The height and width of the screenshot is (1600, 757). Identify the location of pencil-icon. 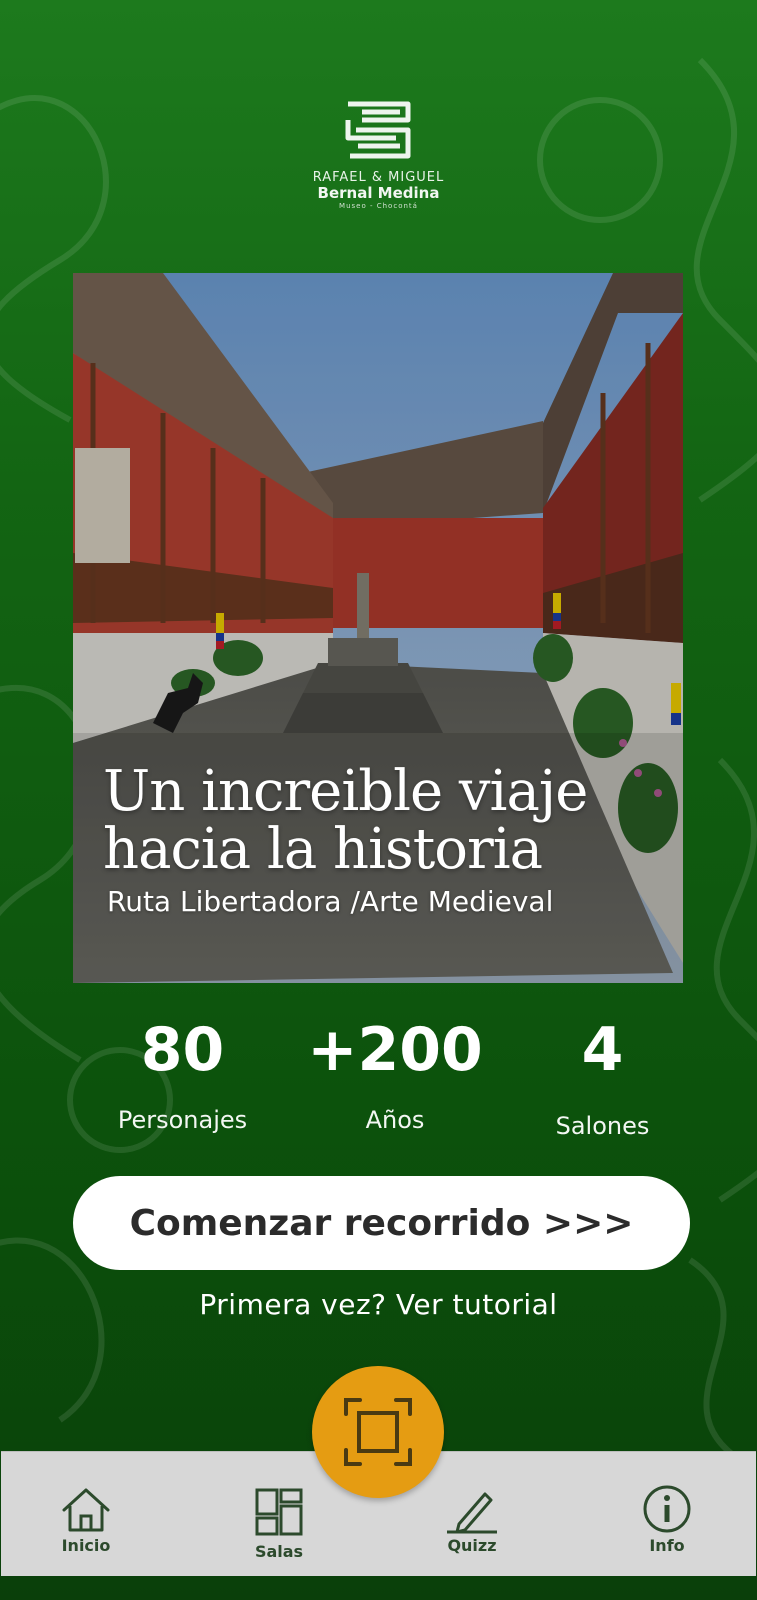
(472, 1513).